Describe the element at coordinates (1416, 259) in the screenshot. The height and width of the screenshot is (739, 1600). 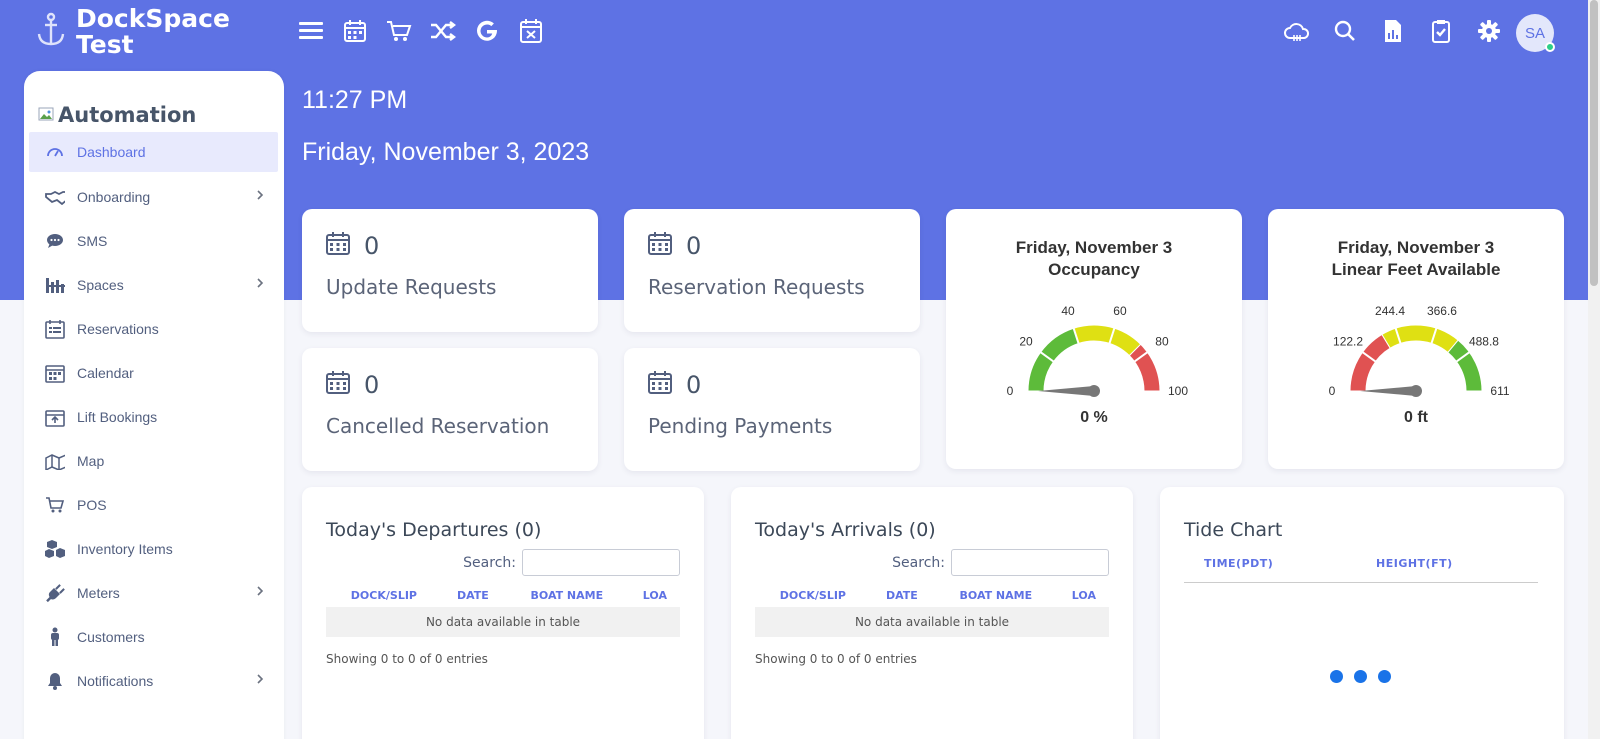
I see `gauge-title: Friday, November 3 Linear Feet Available` at that location.